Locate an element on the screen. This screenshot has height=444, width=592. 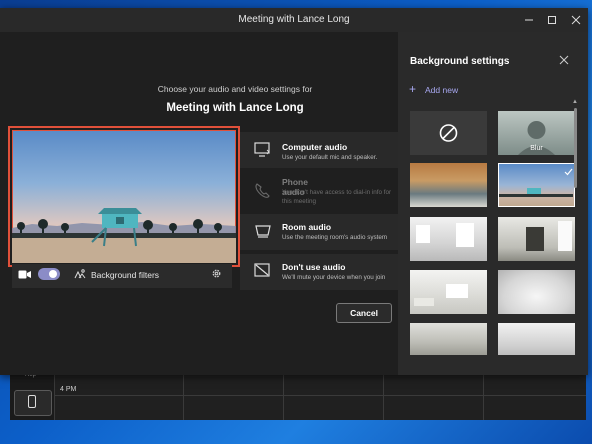
minimize-icon is located at coordinates (529, 20).